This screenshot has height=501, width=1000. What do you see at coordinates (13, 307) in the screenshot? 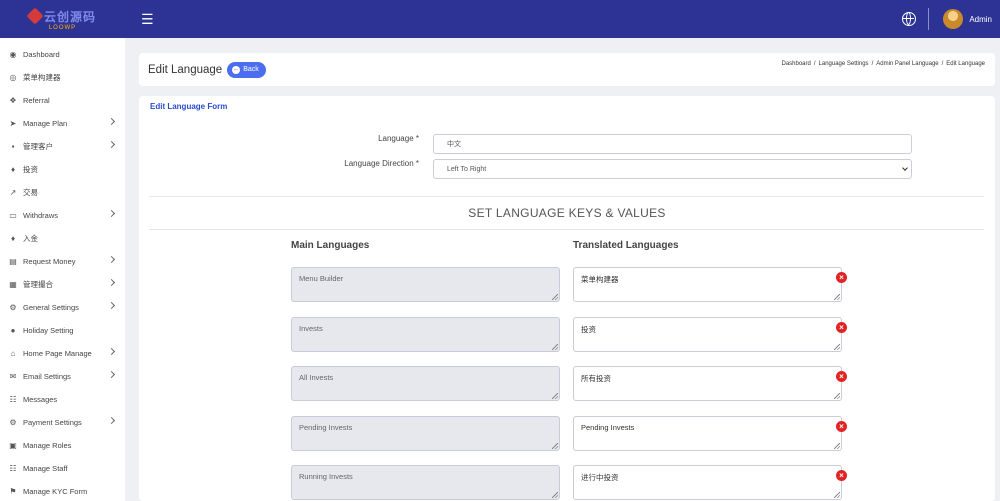
I see `settings-icon: ⚙` at bounding box center [13, 307].